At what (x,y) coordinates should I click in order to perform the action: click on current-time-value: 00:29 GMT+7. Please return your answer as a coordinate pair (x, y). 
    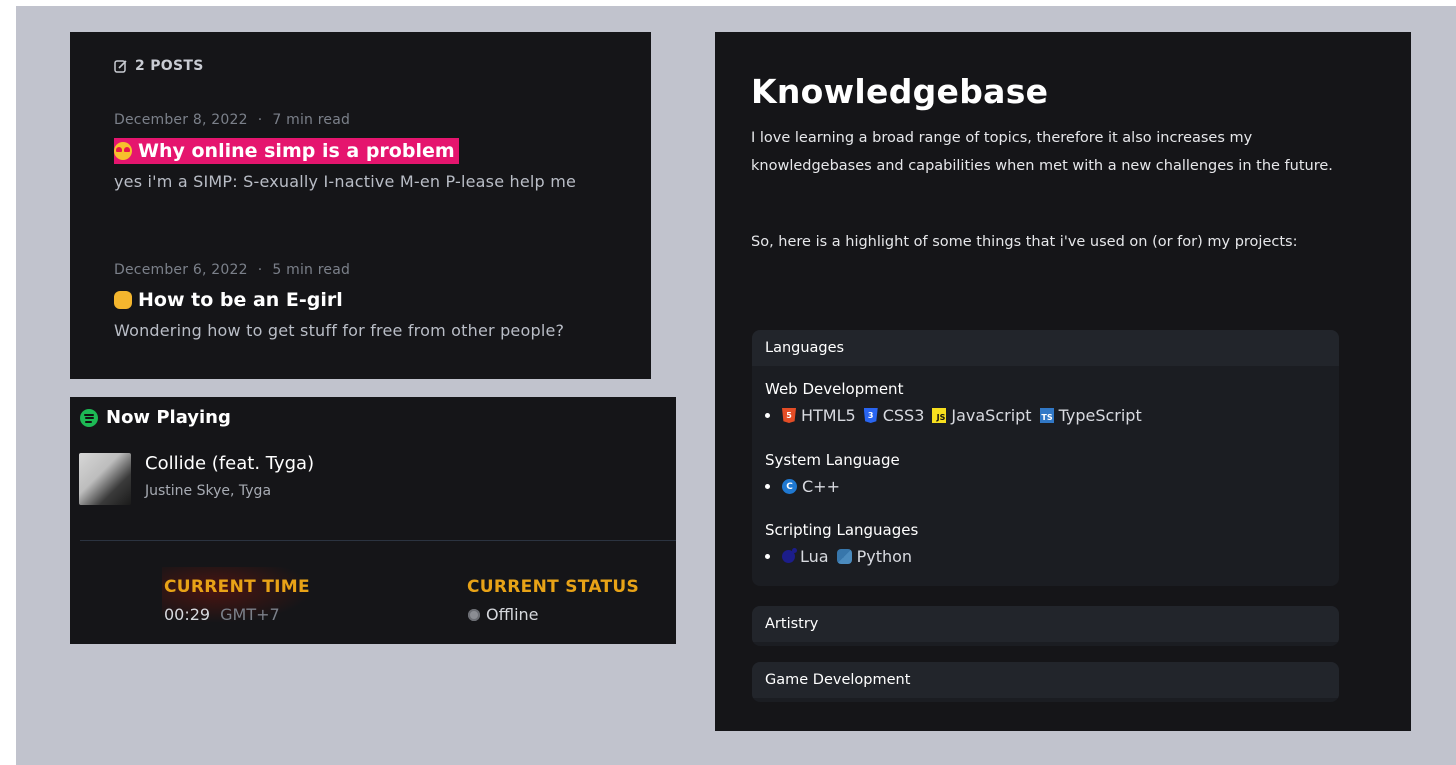
    Looking at the image, I should click on (222, 614).